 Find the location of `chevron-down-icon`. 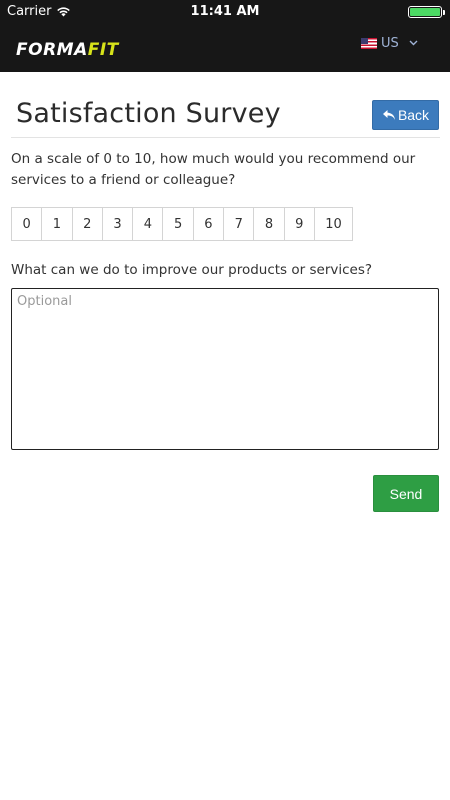

chevron-down-icon is located at coordinates (413, 43).